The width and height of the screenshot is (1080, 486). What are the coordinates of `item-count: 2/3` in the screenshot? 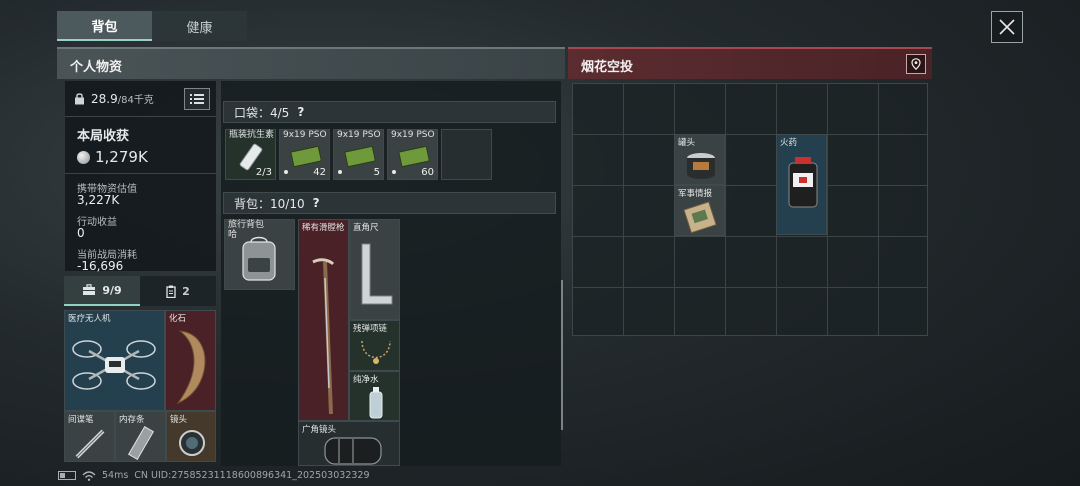 It's located at (263, 172).